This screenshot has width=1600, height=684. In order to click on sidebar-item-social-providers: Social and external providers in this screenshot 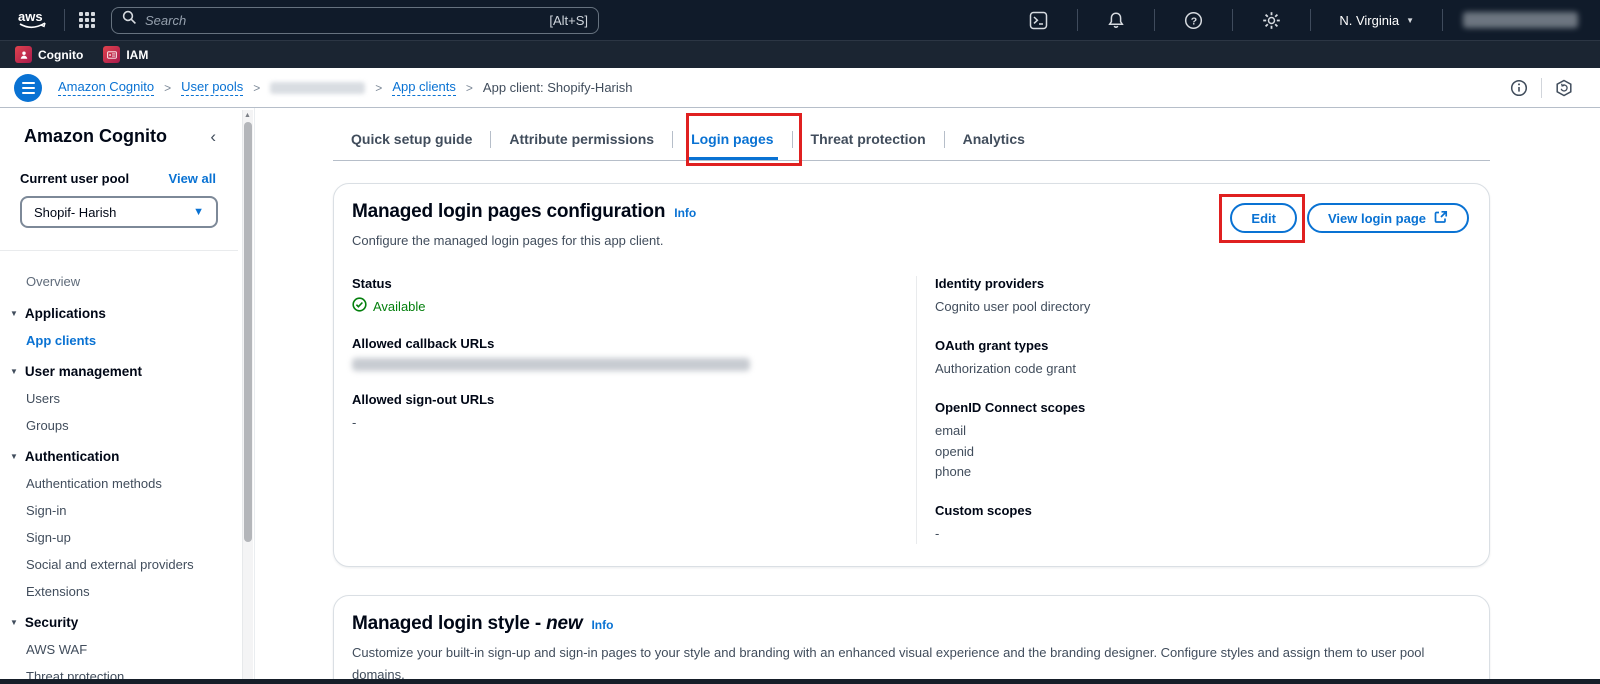, I will do `click(119, 564)`.